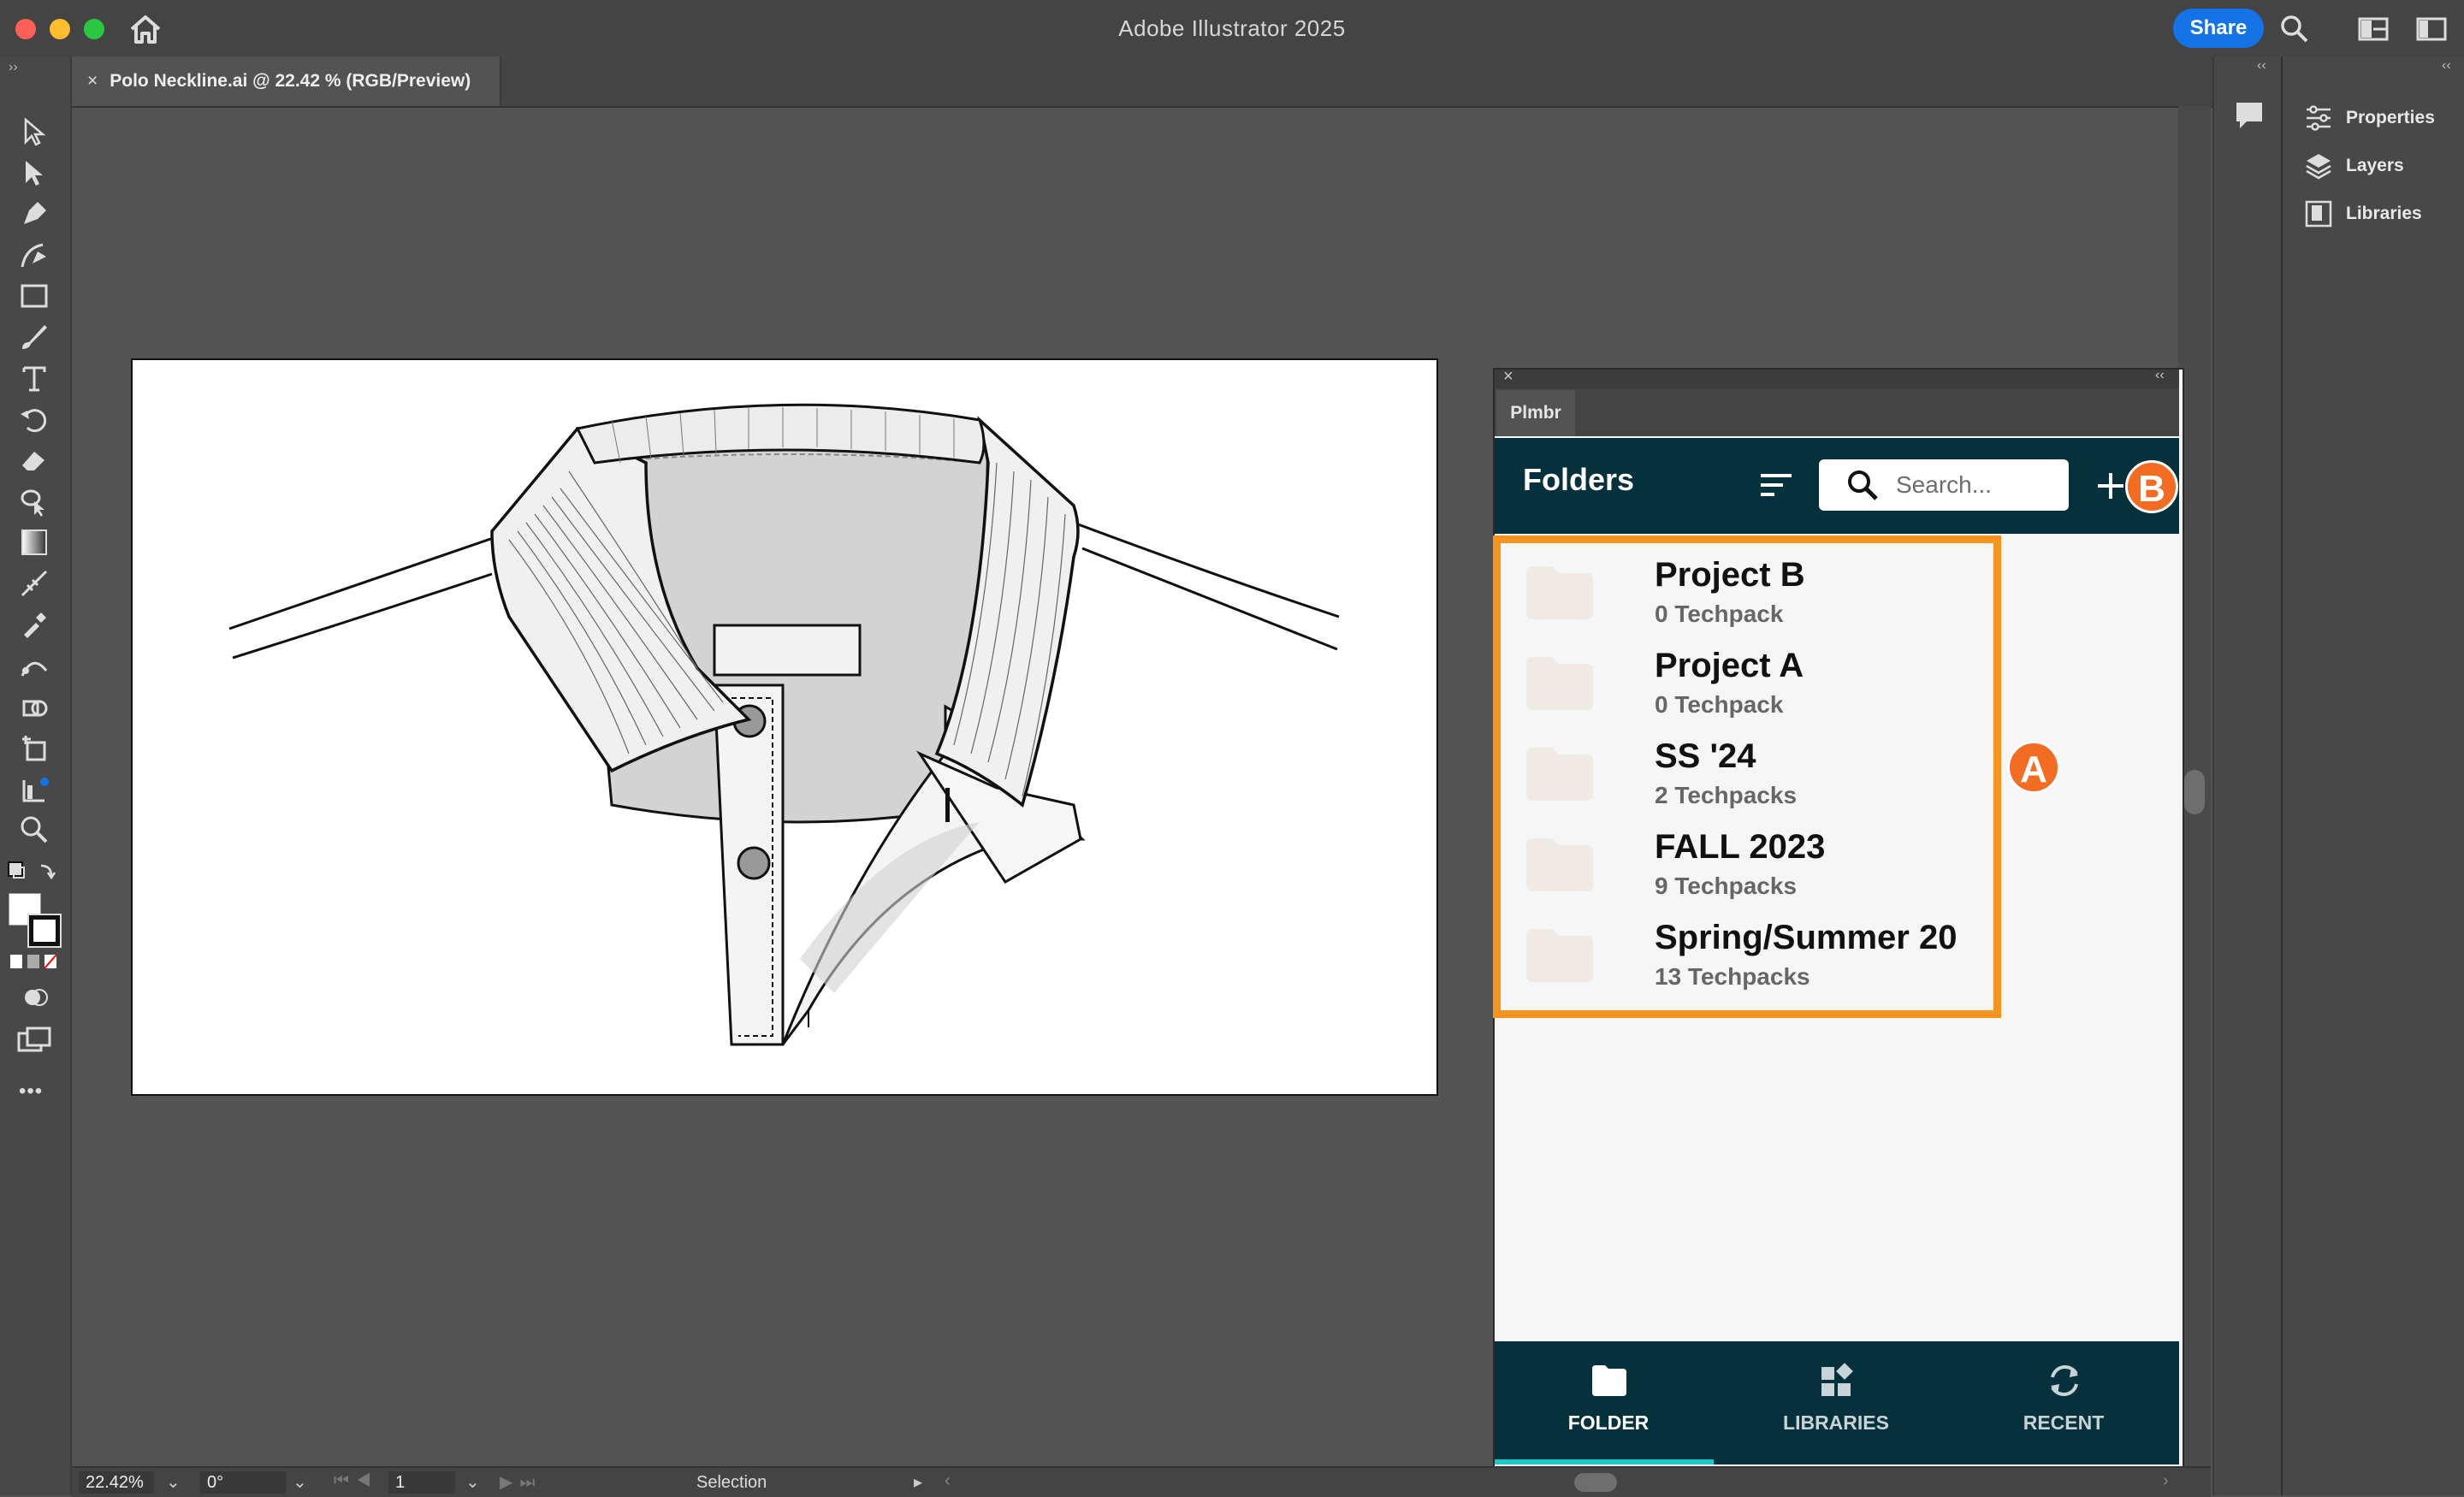 The image size is (2464, 1497). Describe the element at coordinates (34, 213) in the screenshot. I see `pen-tool-icon` at that location.